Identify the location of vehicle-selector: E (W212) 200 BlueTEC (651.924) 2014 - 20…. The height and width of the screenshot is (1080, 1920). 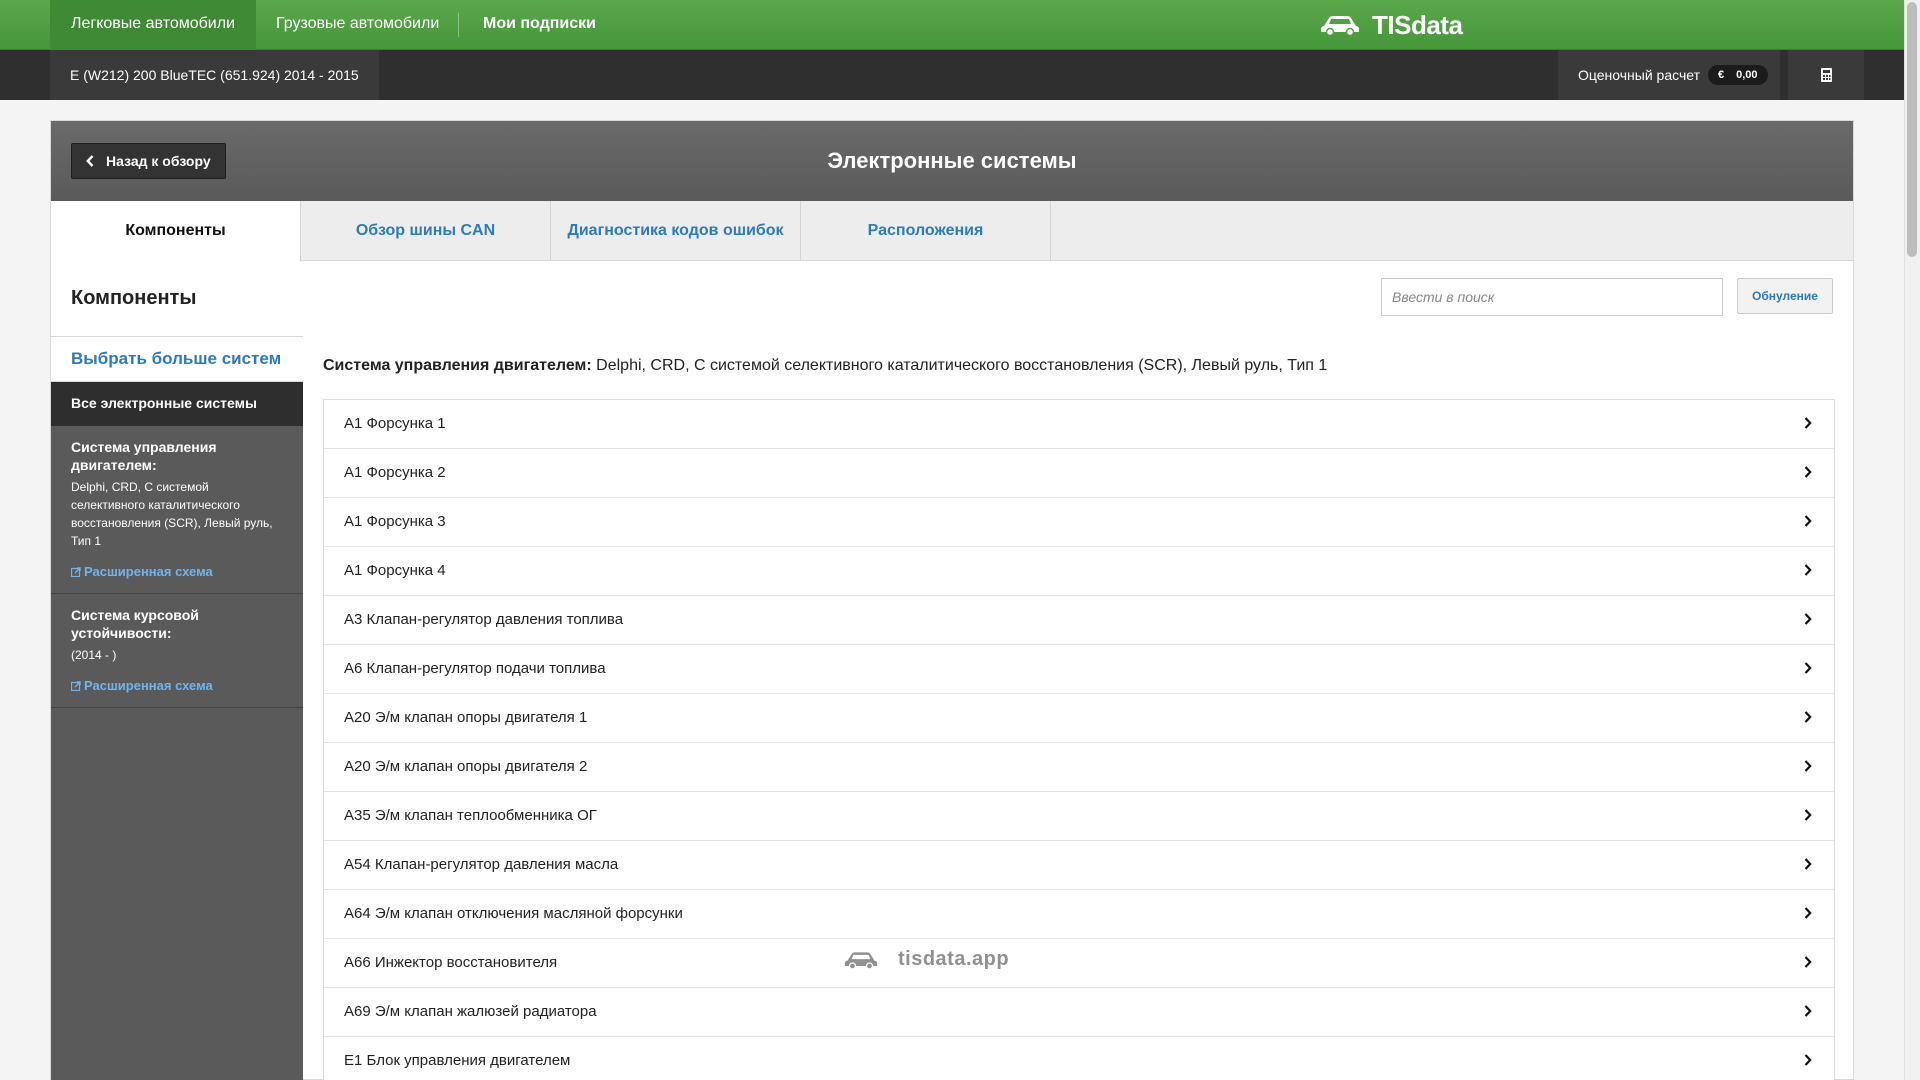
(214, 75).